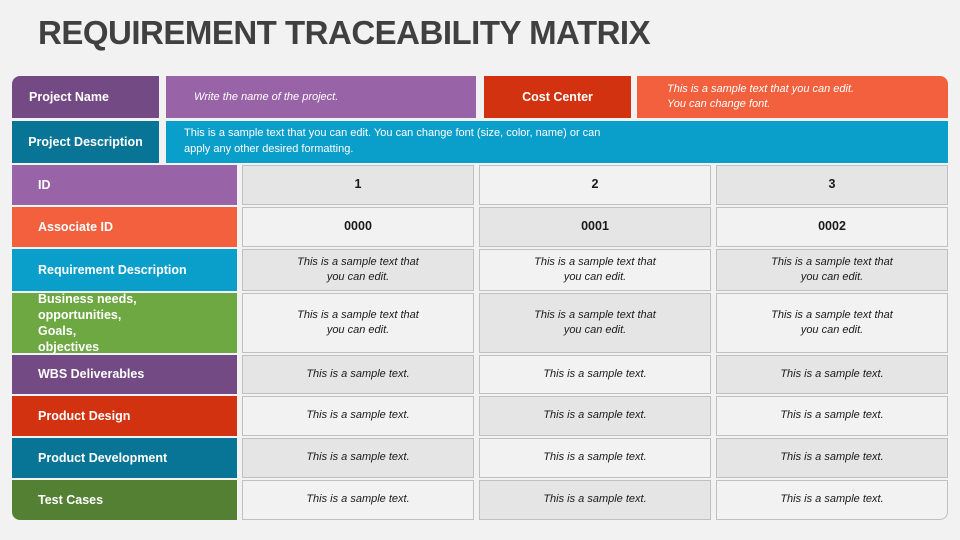 This screenshot has height=540, width=960. What do you see at coordinates (557, 97) in the screenshot?
I see `cost-center-label: Cost Center` at bounding box center [557, 97].